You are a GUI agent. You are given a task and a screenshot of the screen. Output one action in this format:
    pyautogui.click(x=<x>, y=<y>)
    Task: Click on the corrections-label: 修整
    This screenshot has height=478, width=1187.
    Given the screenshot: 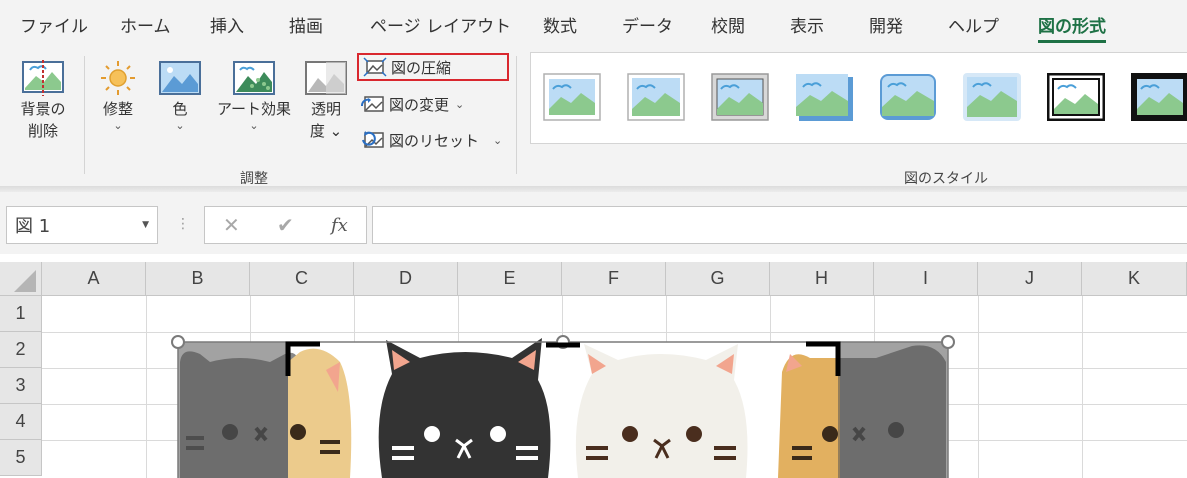 What is the action you would take?
    pyautogui.click(x=117, y=109)
    